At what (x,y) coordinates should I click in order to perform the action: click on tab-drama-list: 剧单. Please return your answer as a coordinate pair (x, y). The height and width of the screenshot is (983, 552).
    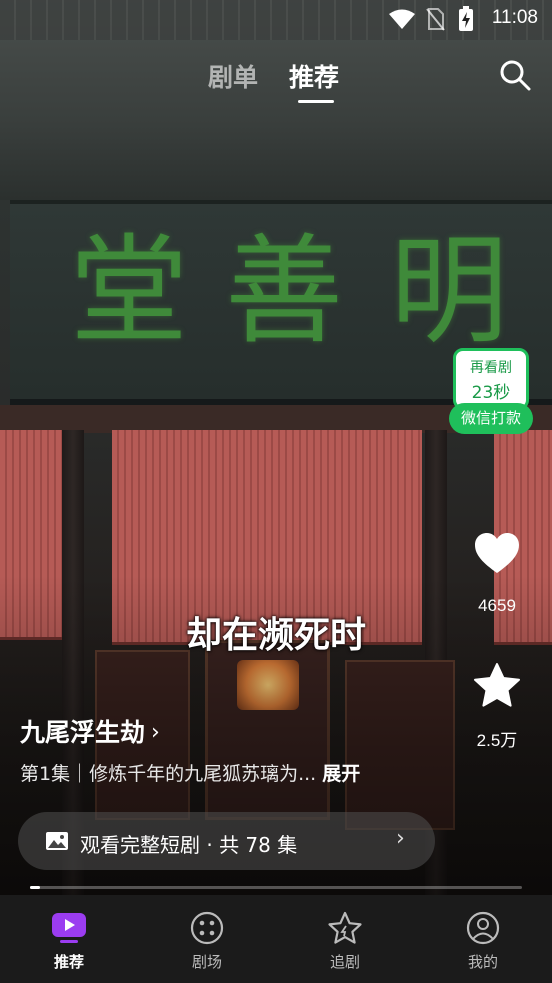
    Looking at the image, I should click on (233, 76).